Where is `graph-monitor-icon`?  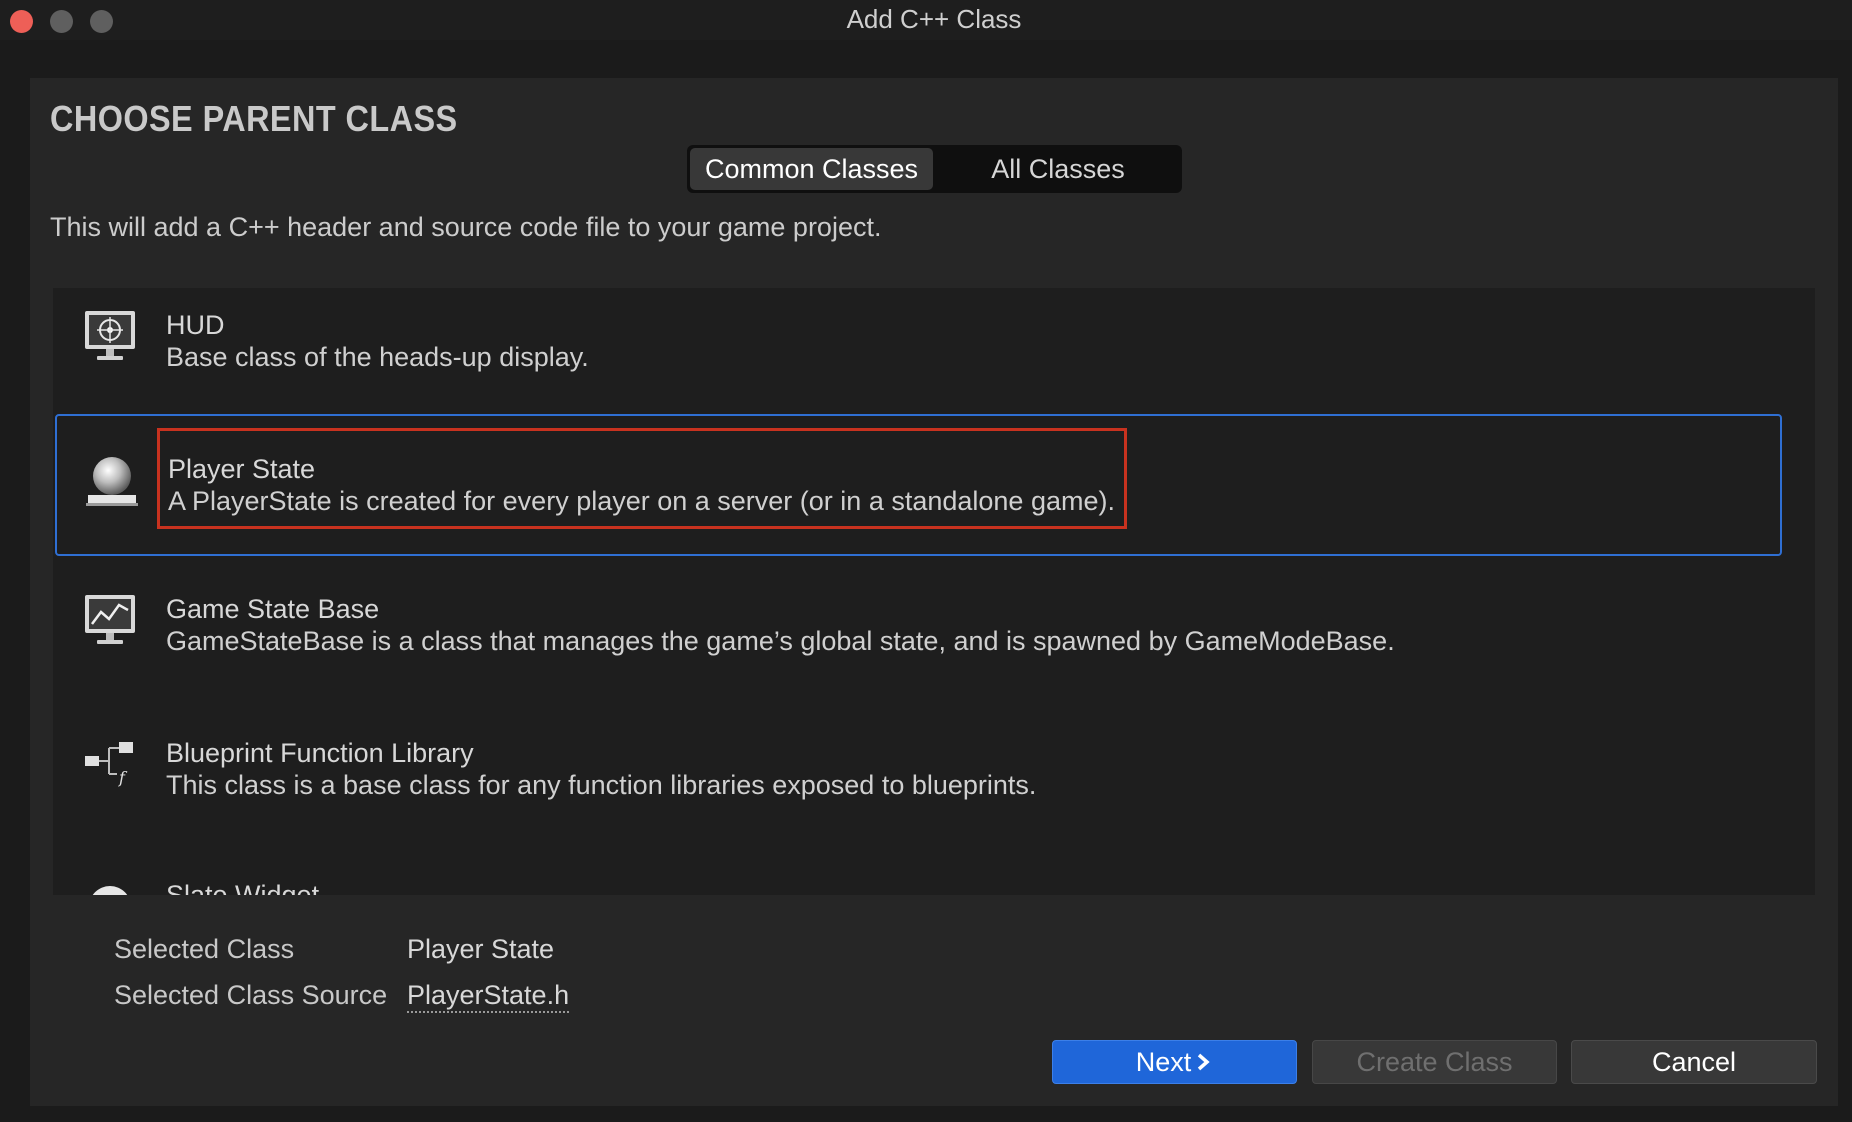 graph-monitor-icon is located at coordinates (110, 619).